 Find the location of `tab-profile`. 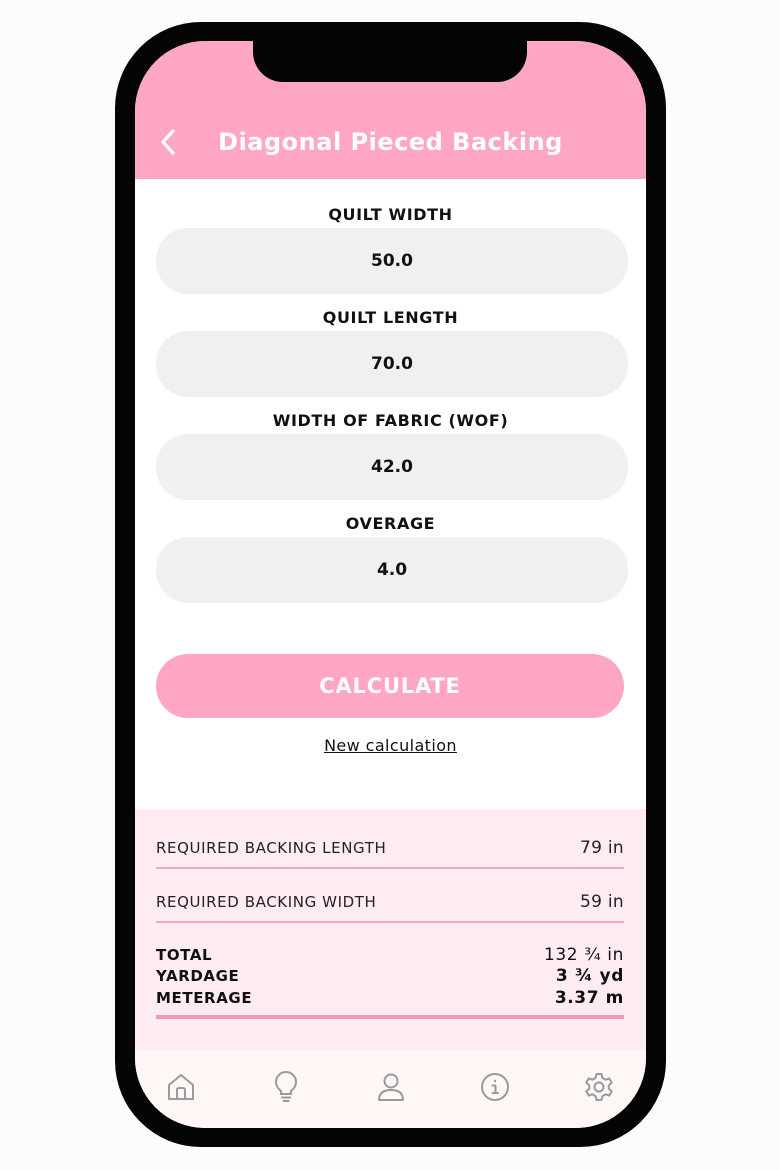

tab-profile is located at coordinates (391, 1087).